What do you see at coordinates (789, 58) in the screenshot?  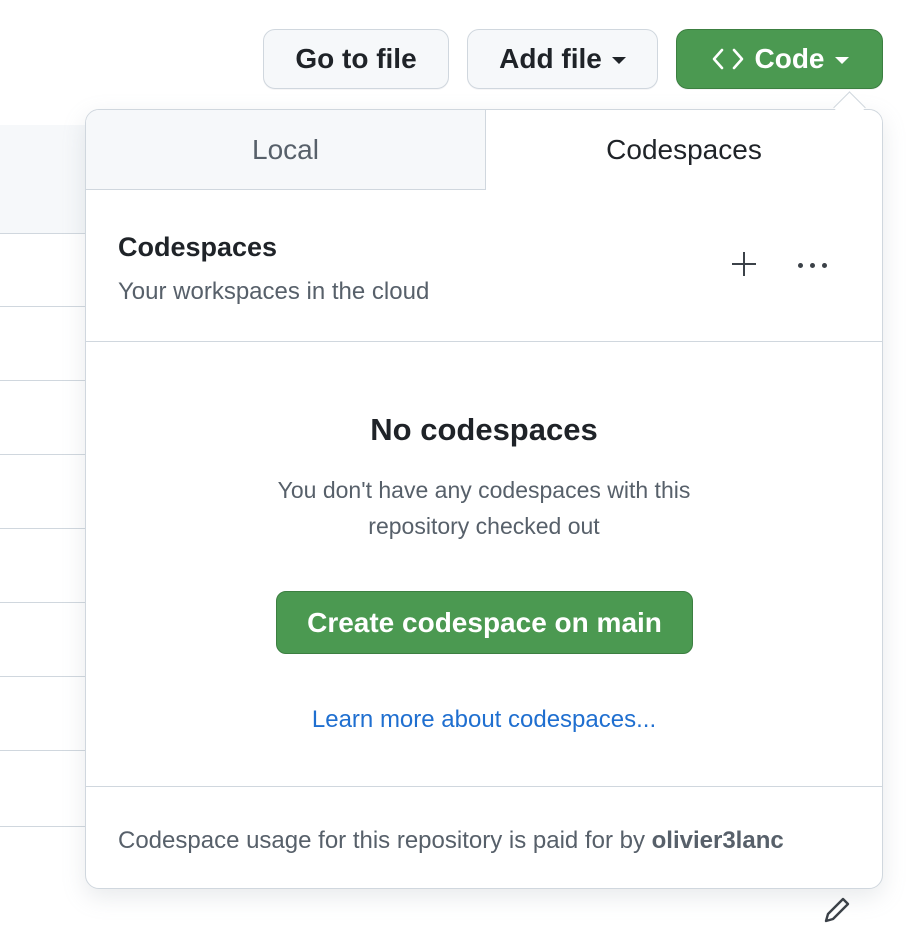 I see `code-label: Code` at bounding box center [789, 58].